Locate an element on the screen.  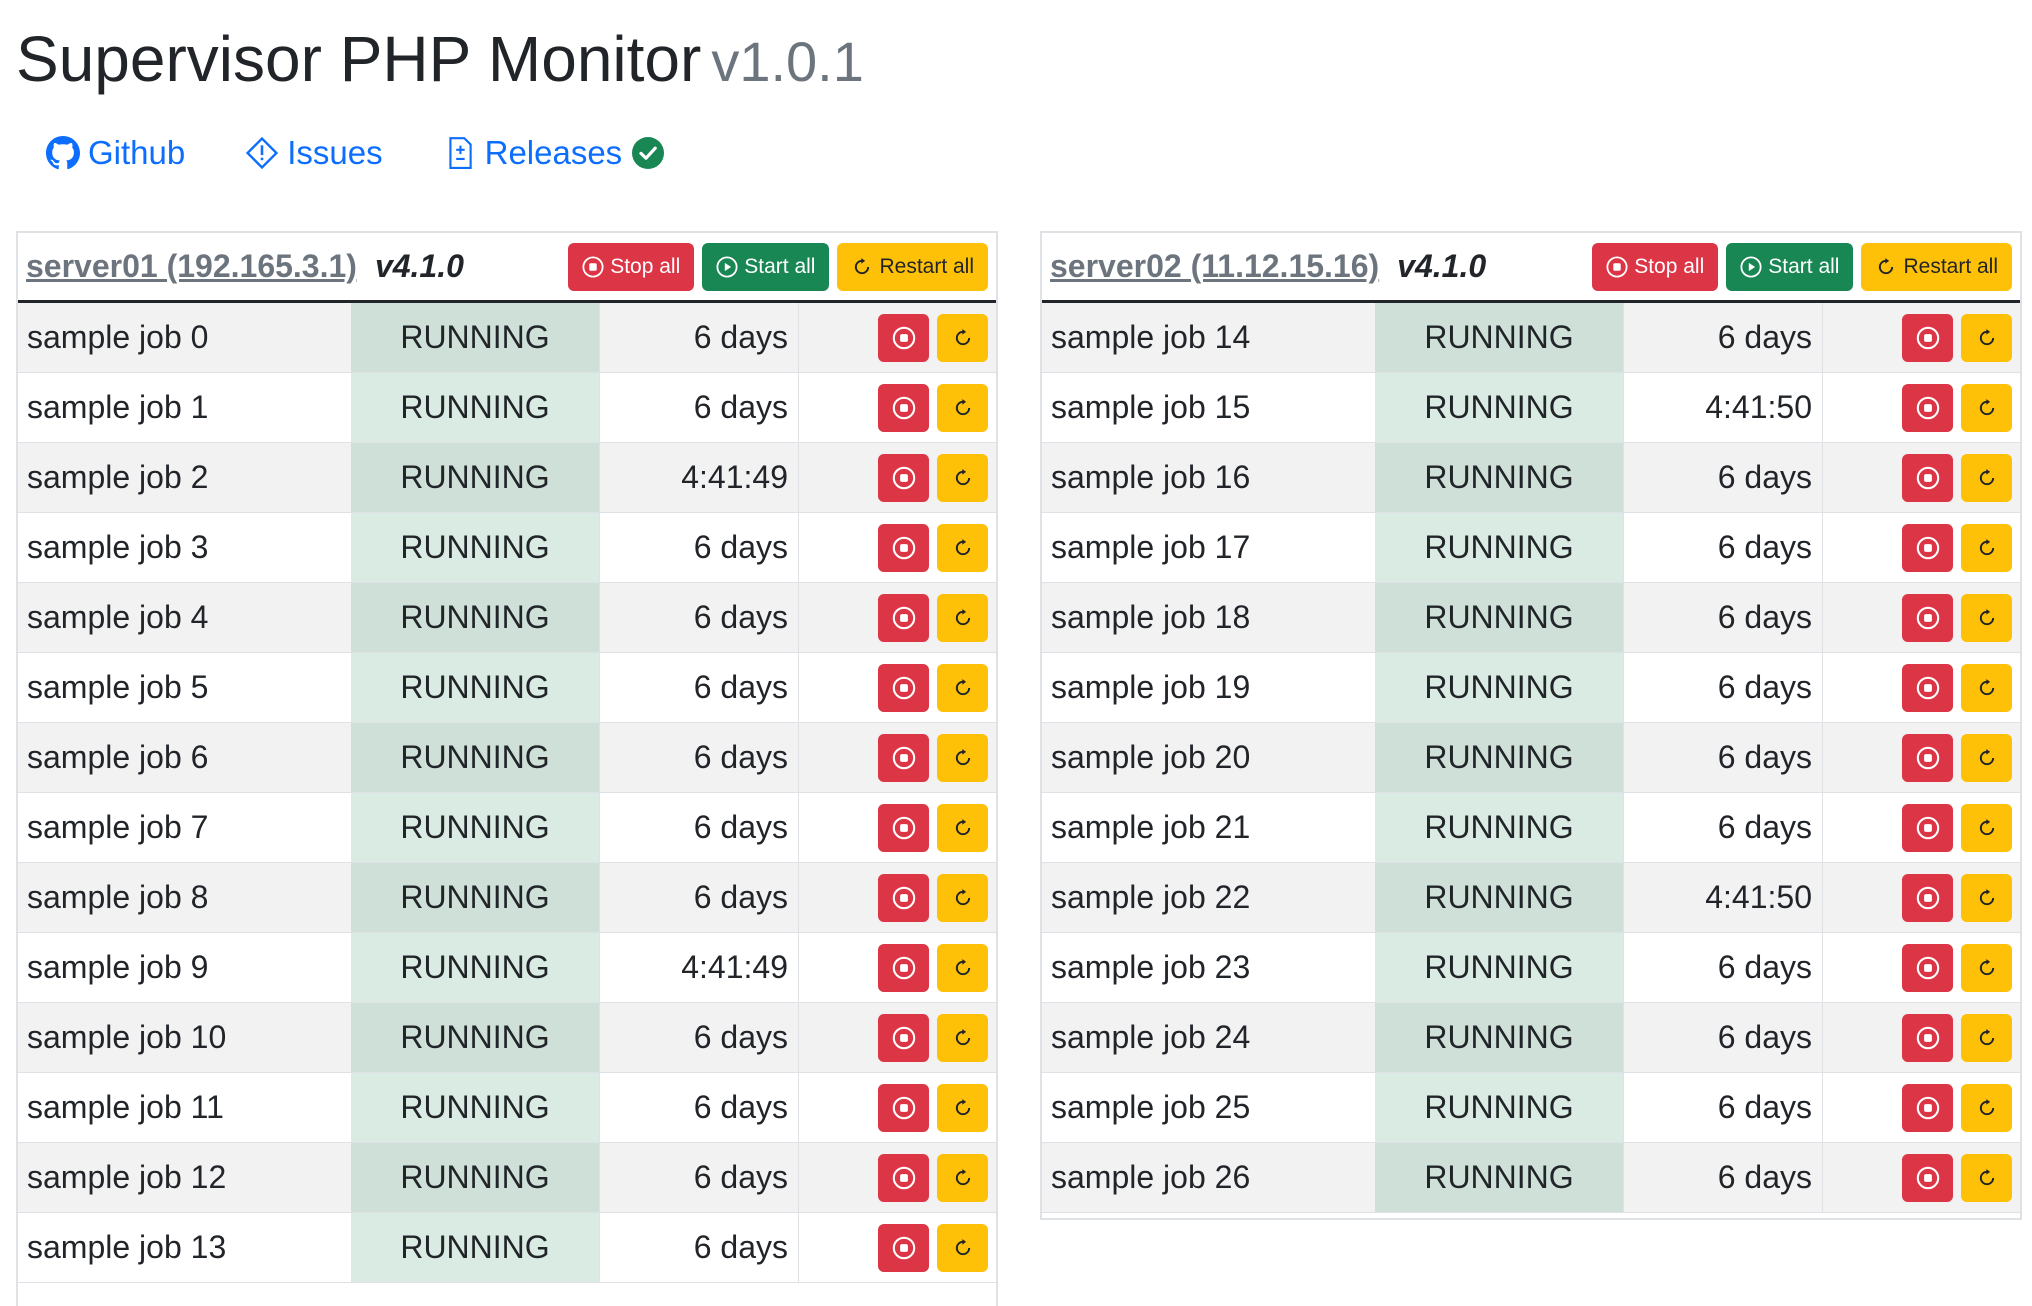
server-name-link: server02 (11.12.15.16) is located at coordinates (1214, 266).